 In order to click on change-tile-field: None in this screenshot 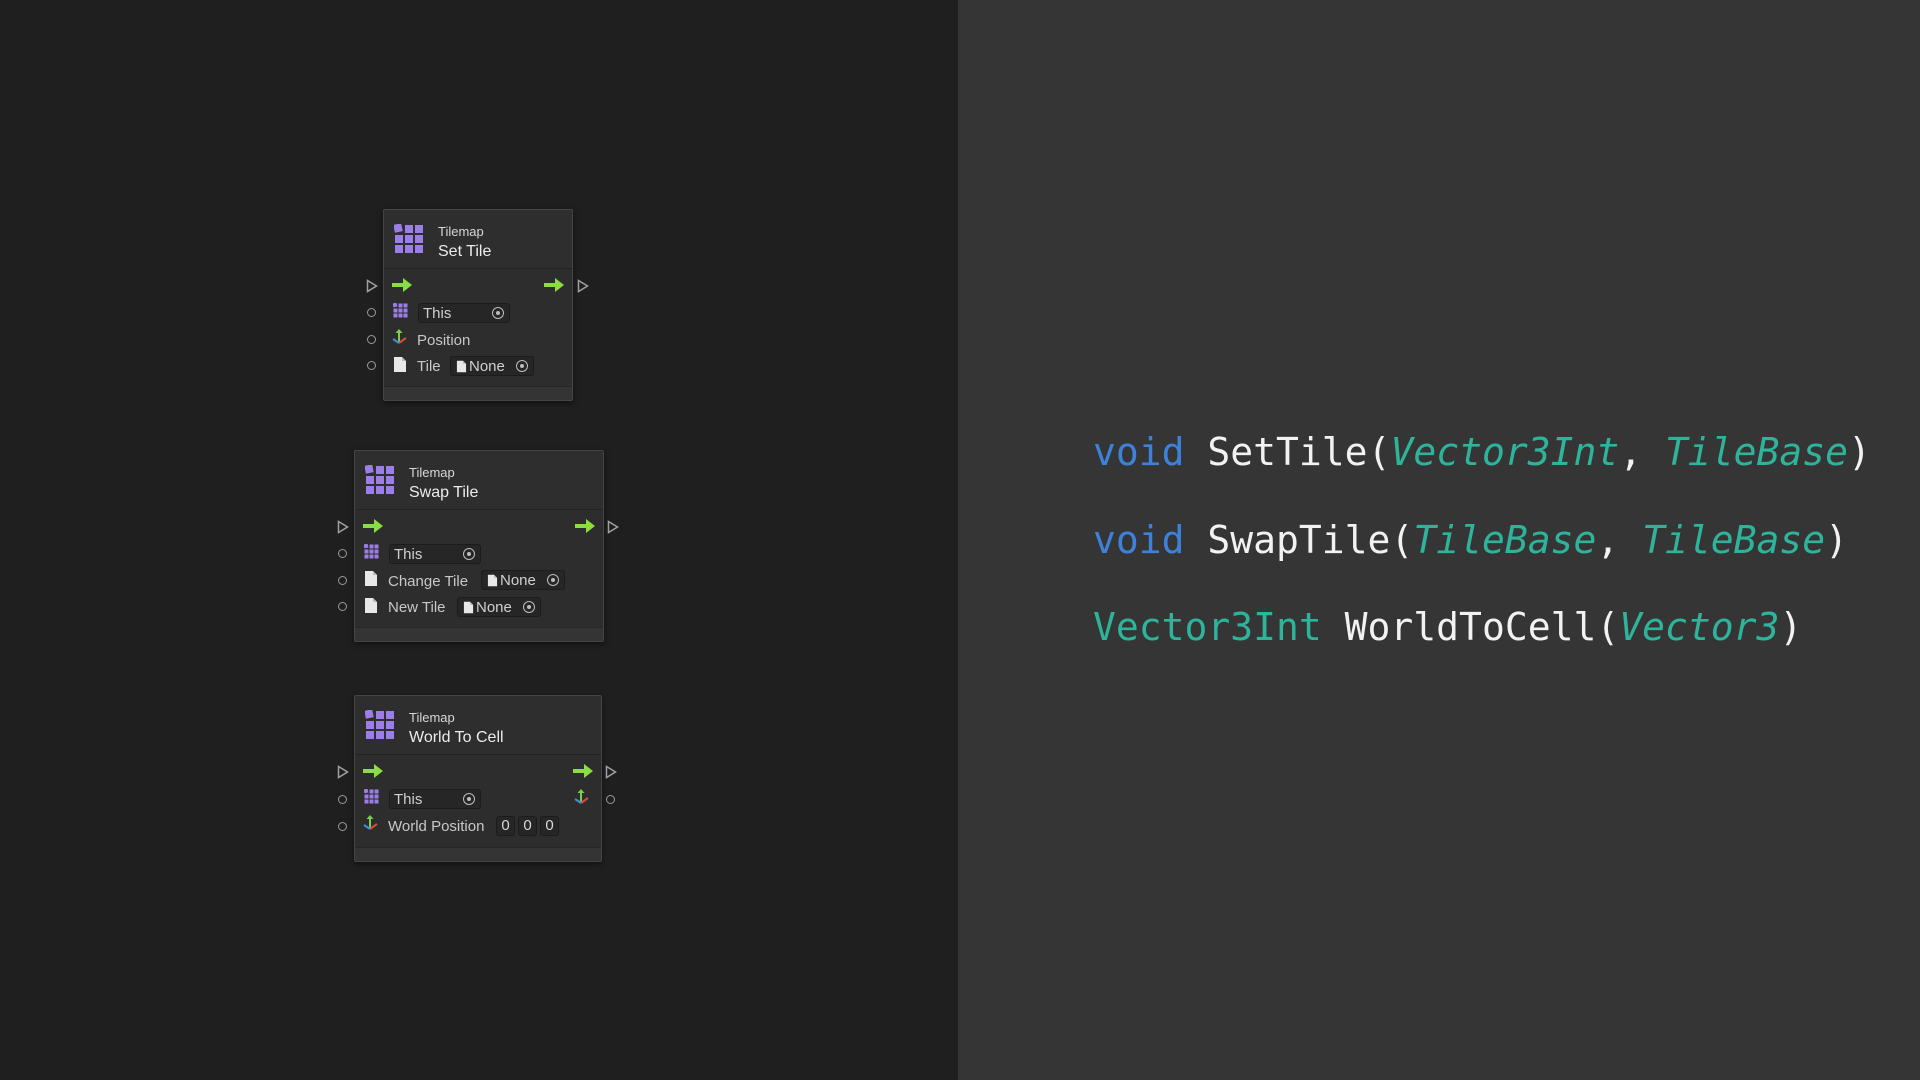, I will do `click(523, 580)`.